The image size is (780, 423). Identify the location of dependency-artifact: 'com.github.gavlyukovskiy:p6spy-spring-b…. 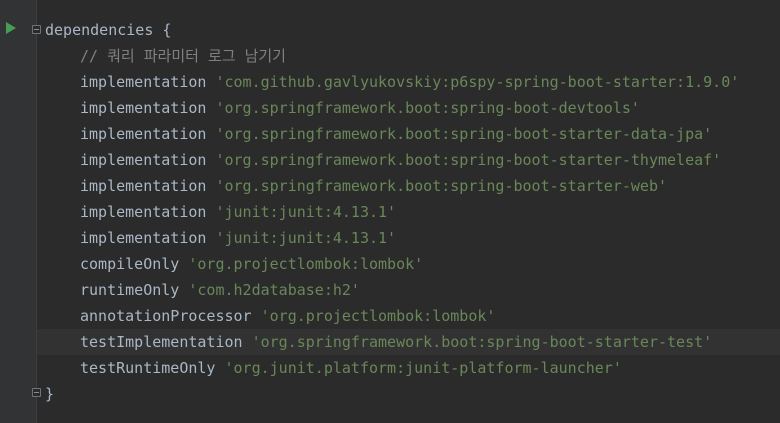
(477, 82).